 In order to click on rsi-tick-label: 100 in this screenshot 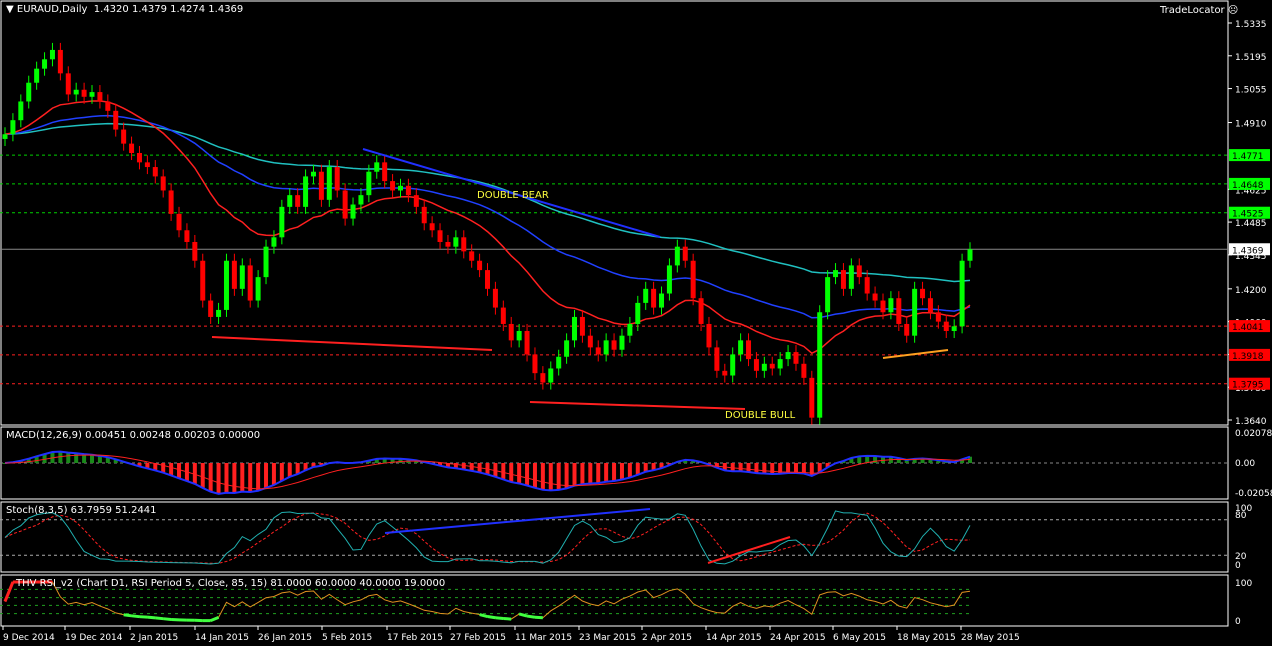, I will do `click(1243, 584)`.